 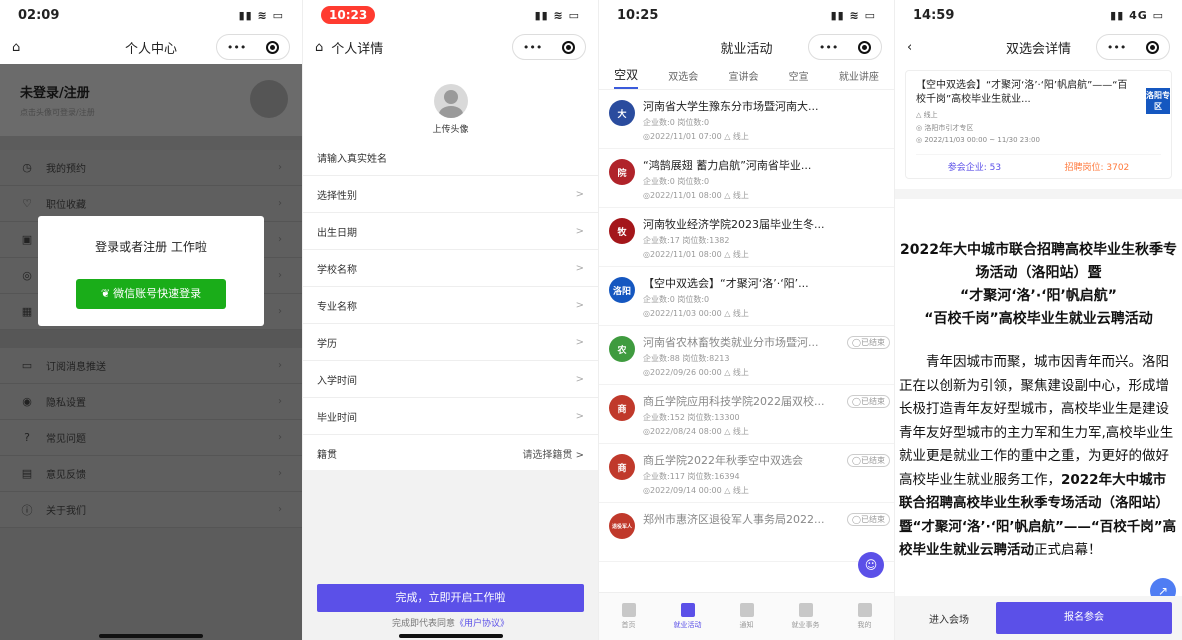 What do you see at coordinates (151, 339) in the screenshot?
I see `divider` at bounding box center [151, 339].